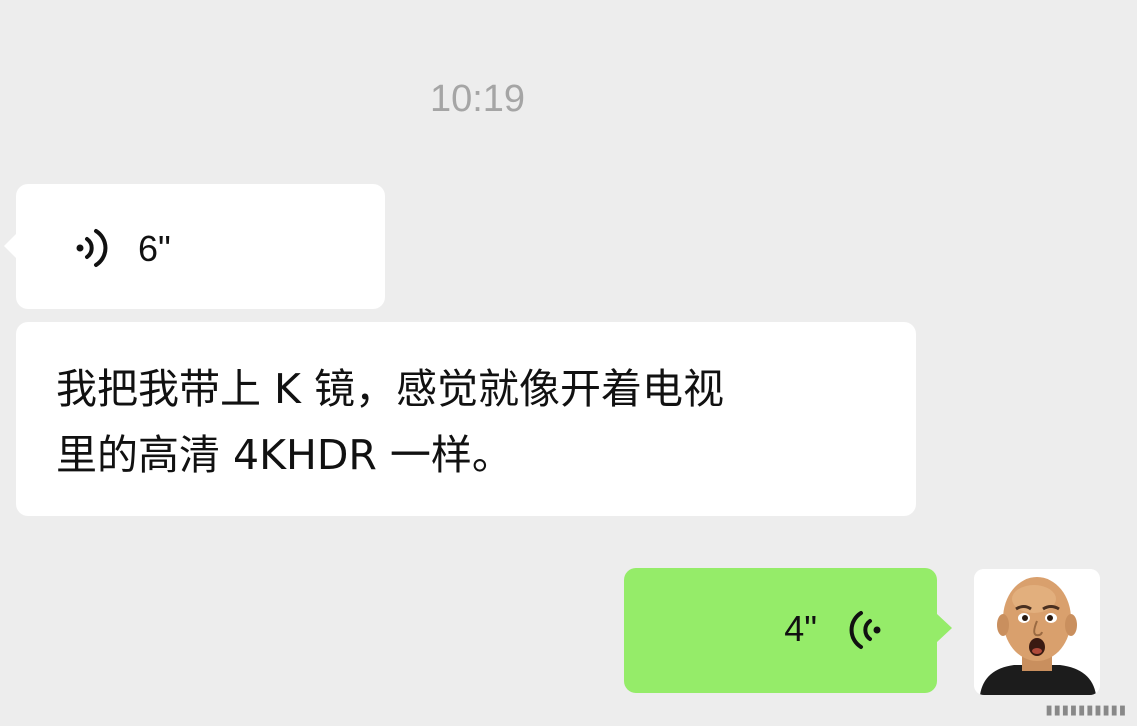 The height and width of the screenshot is (726, 1137). What do you see at coordinates (154, 248) in the screenshot?
I see `voice-duration: 6"` at bounding box center [154, 248].